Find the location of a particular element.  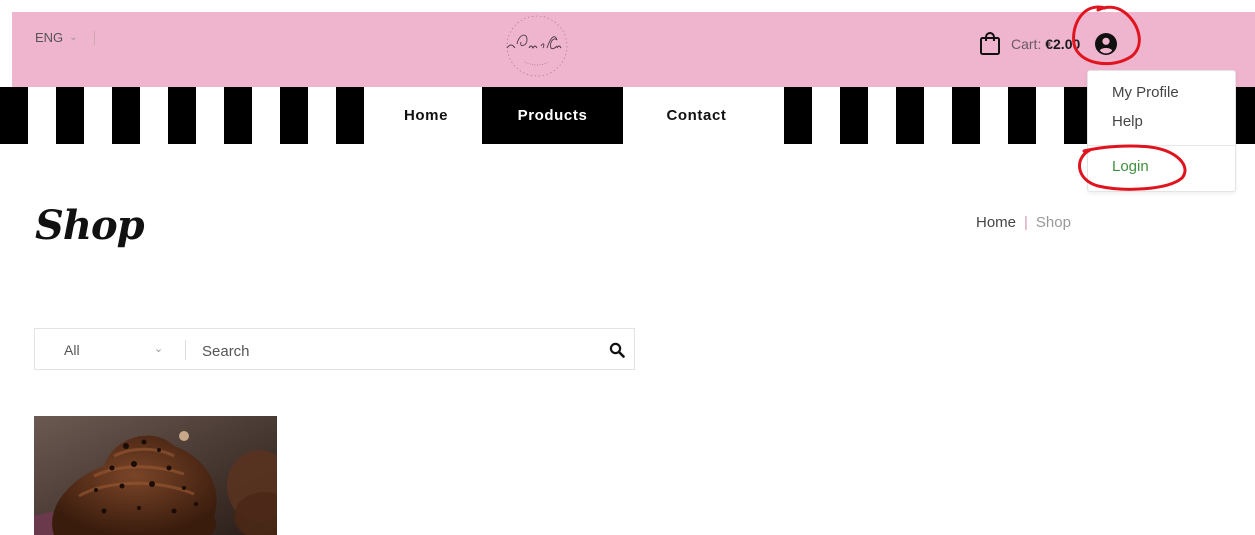

product-image-chocolate-cupcake is located at coordinates (155, 475).